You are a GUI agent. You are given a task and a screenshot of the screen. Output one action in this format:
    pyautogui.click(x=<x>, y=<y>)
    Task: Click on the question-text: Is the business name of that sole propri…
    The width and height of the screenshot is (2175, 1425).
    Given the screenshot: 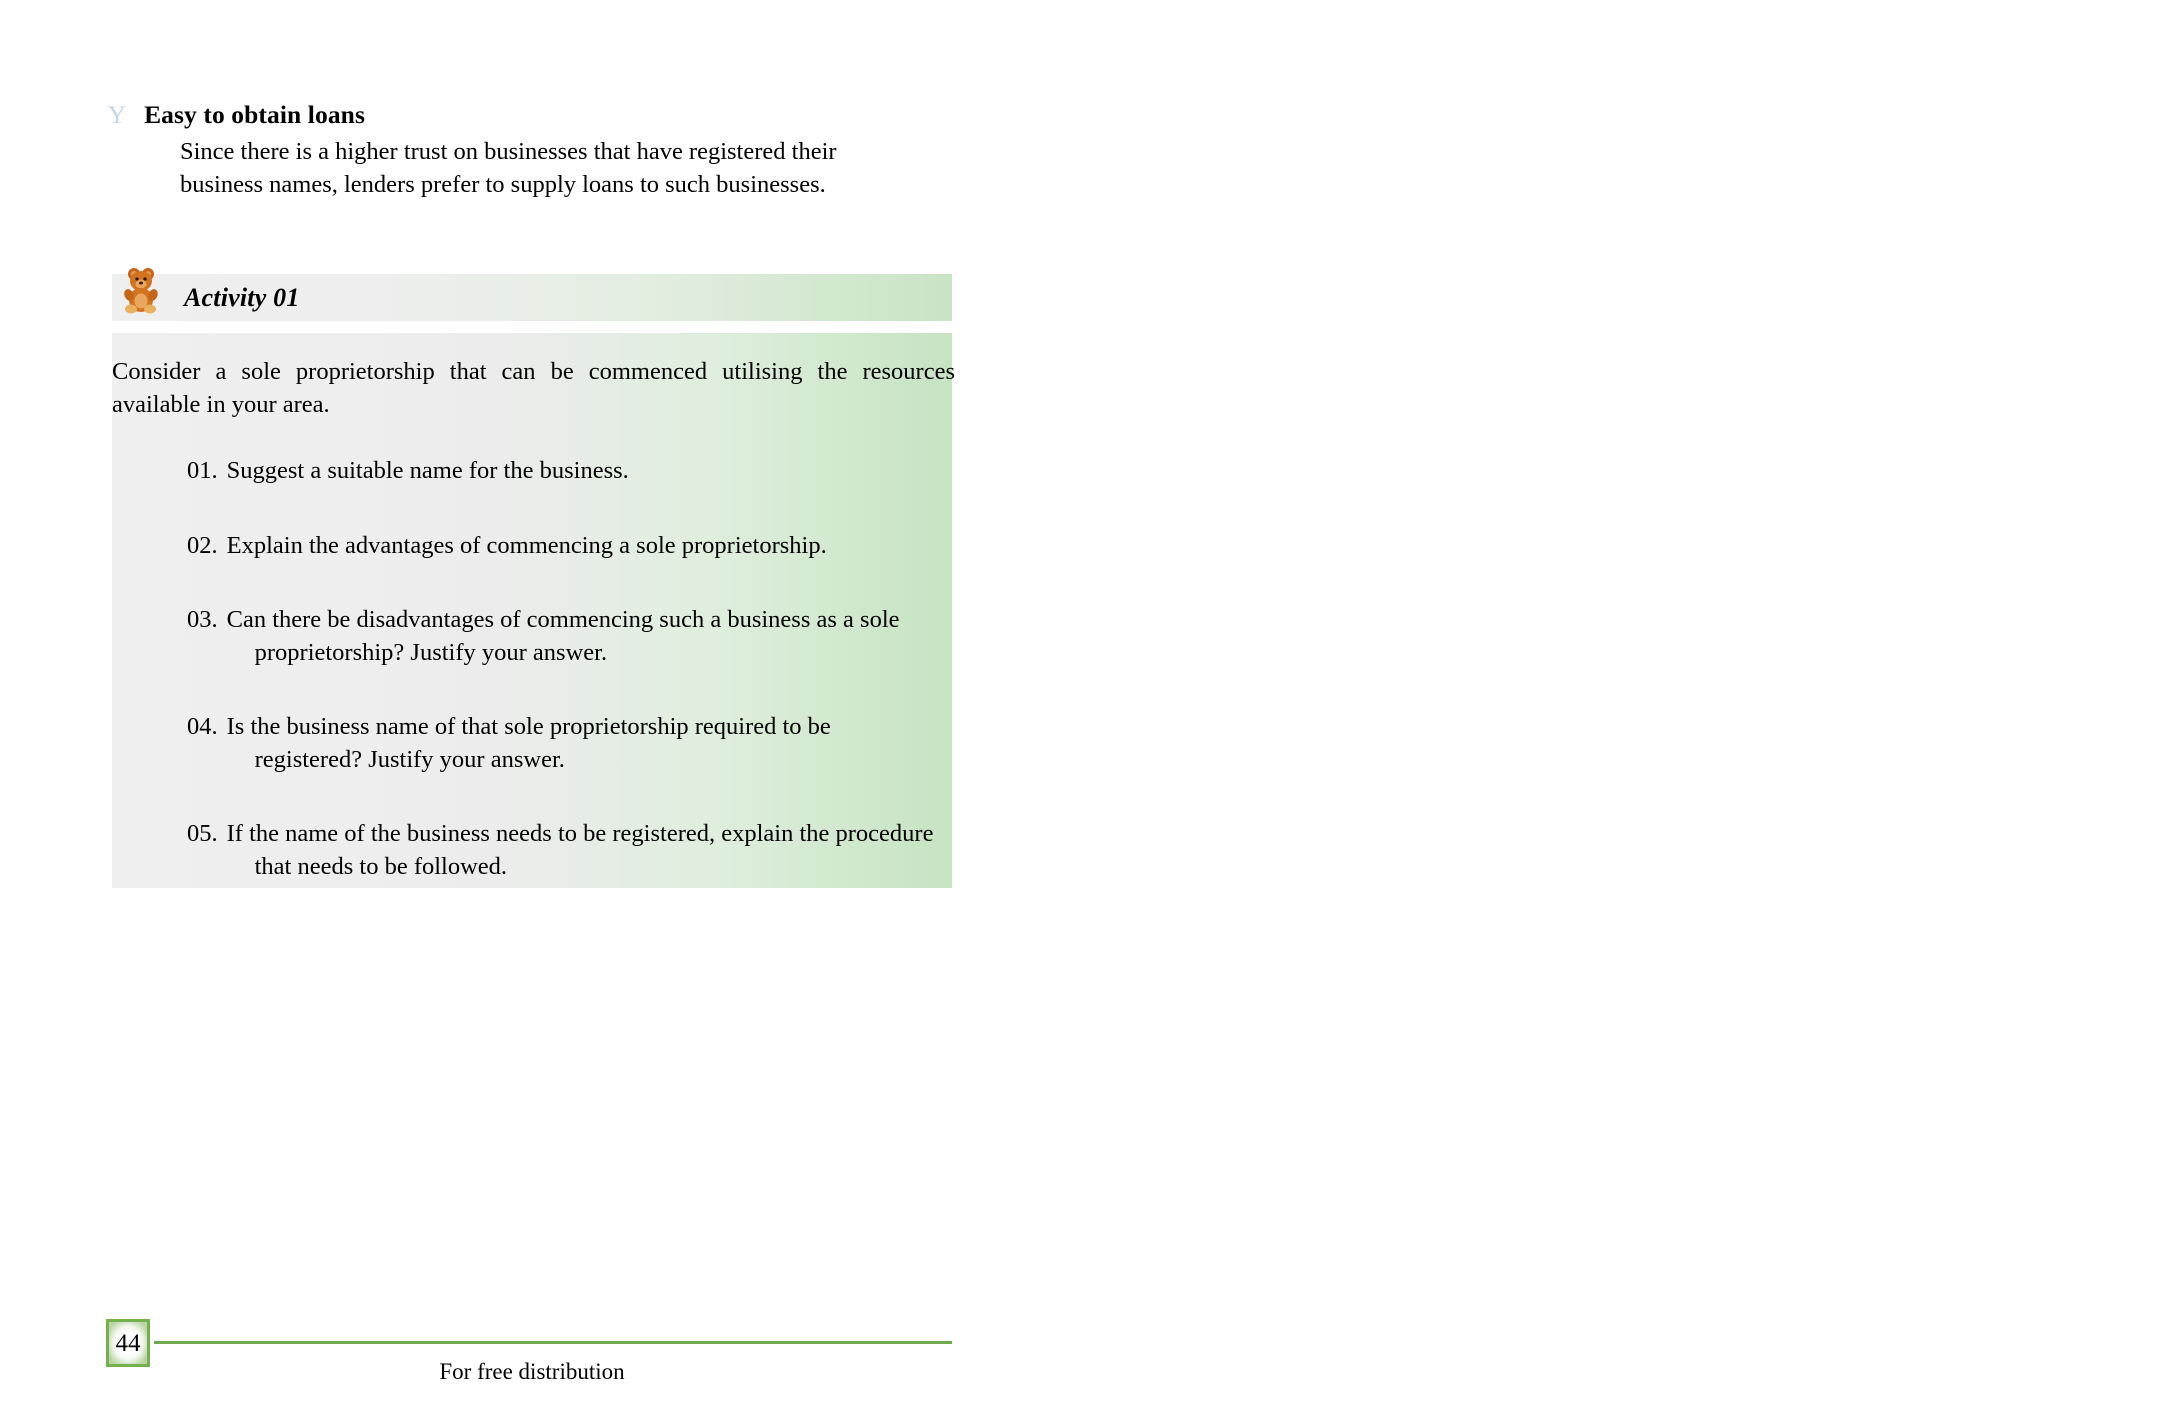 What is the action you would take?
    pyautogui.click(x=602, y=743)
    